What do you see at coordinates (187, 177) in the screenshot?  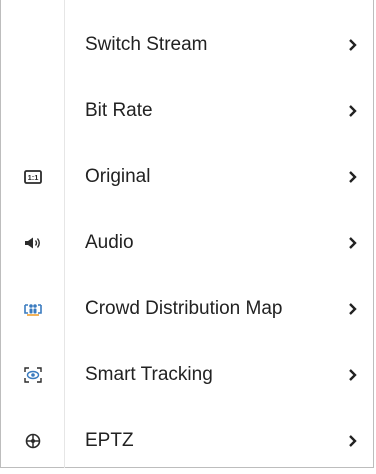 I see `menu-item-original: 1:1 Original` at bounding box center [187, 177].